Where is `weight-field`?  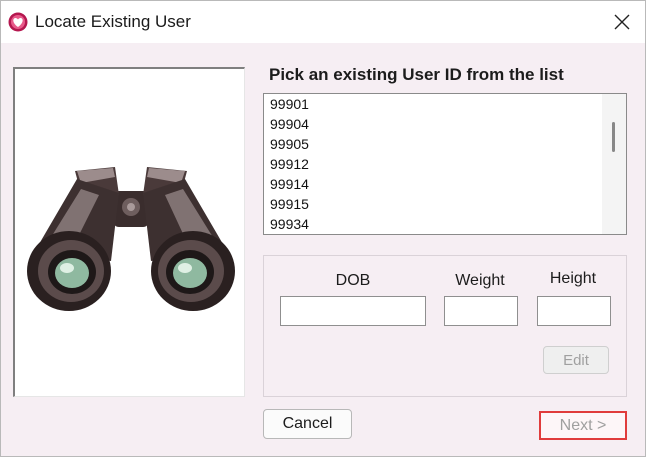
weight-field is located at coordinates (481, 311).